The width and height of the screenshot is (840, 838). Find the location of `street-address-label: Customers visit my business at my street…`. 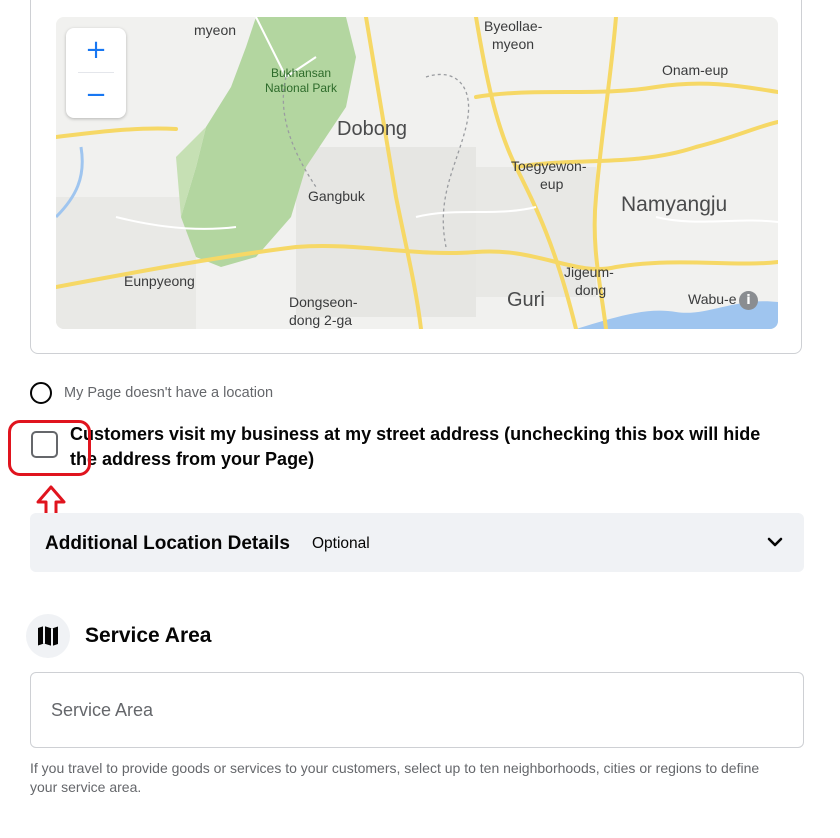

street-address-label: Customers visit my business at my street… is located at coordinates (415, 446).